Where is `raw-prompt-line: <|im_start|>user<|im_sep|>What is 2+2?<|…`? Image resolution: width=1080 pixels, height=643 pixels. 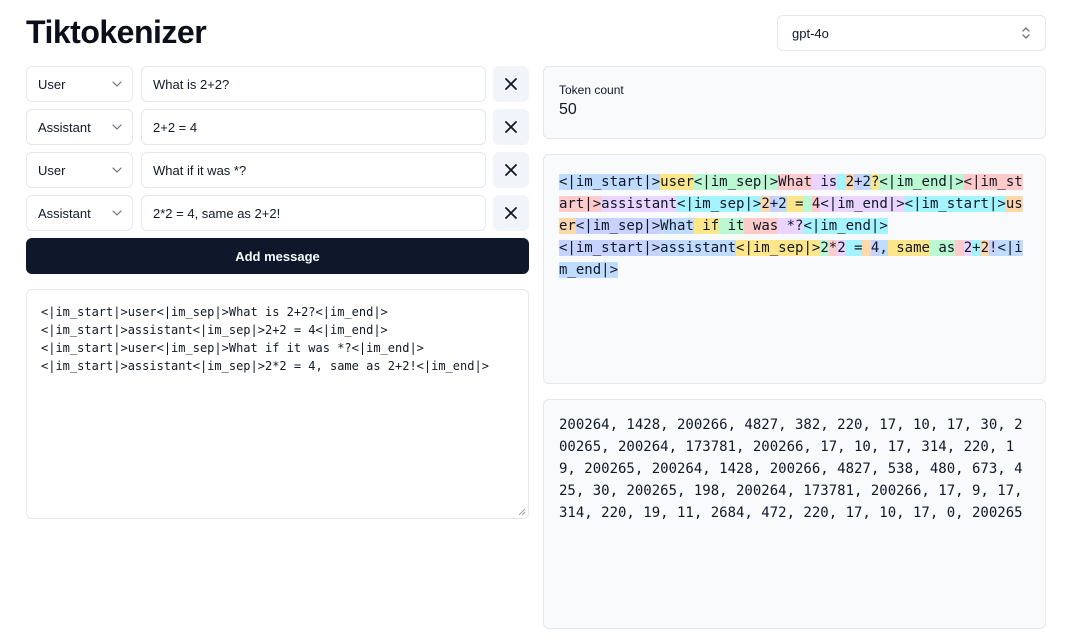 raw-prompt-line: <|im_start|>user<|im_sep|>What is 2+2?<|… is located at coordinates (214, 312).